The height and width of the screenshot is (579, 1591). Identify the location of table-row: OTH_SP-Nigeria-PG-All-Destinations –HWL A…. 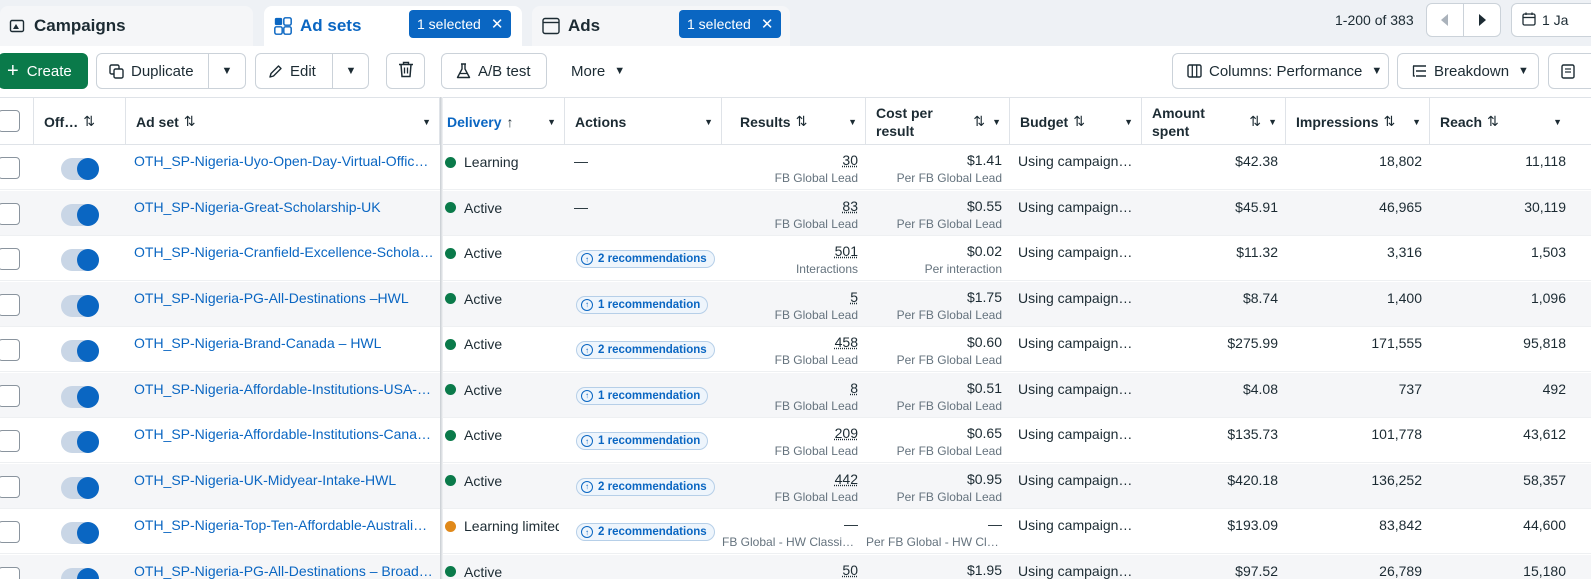
(795, 304).